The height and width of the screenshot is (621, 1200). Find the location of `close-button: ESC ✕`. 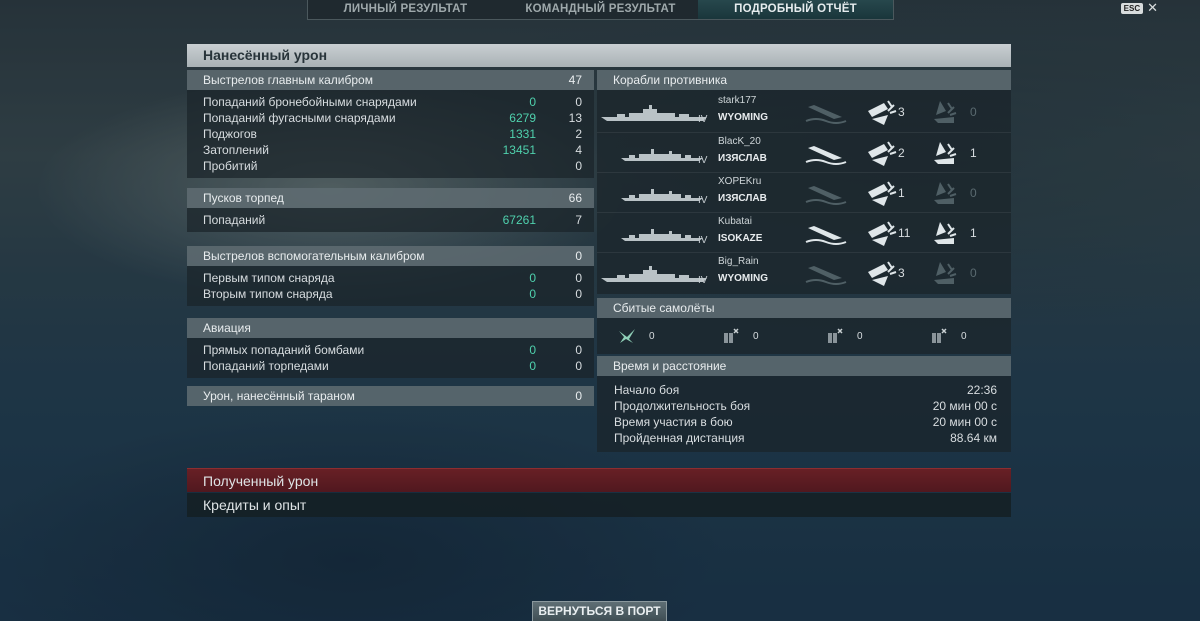

close-button: ESC ✕ is located at coordinates (1139, 7).